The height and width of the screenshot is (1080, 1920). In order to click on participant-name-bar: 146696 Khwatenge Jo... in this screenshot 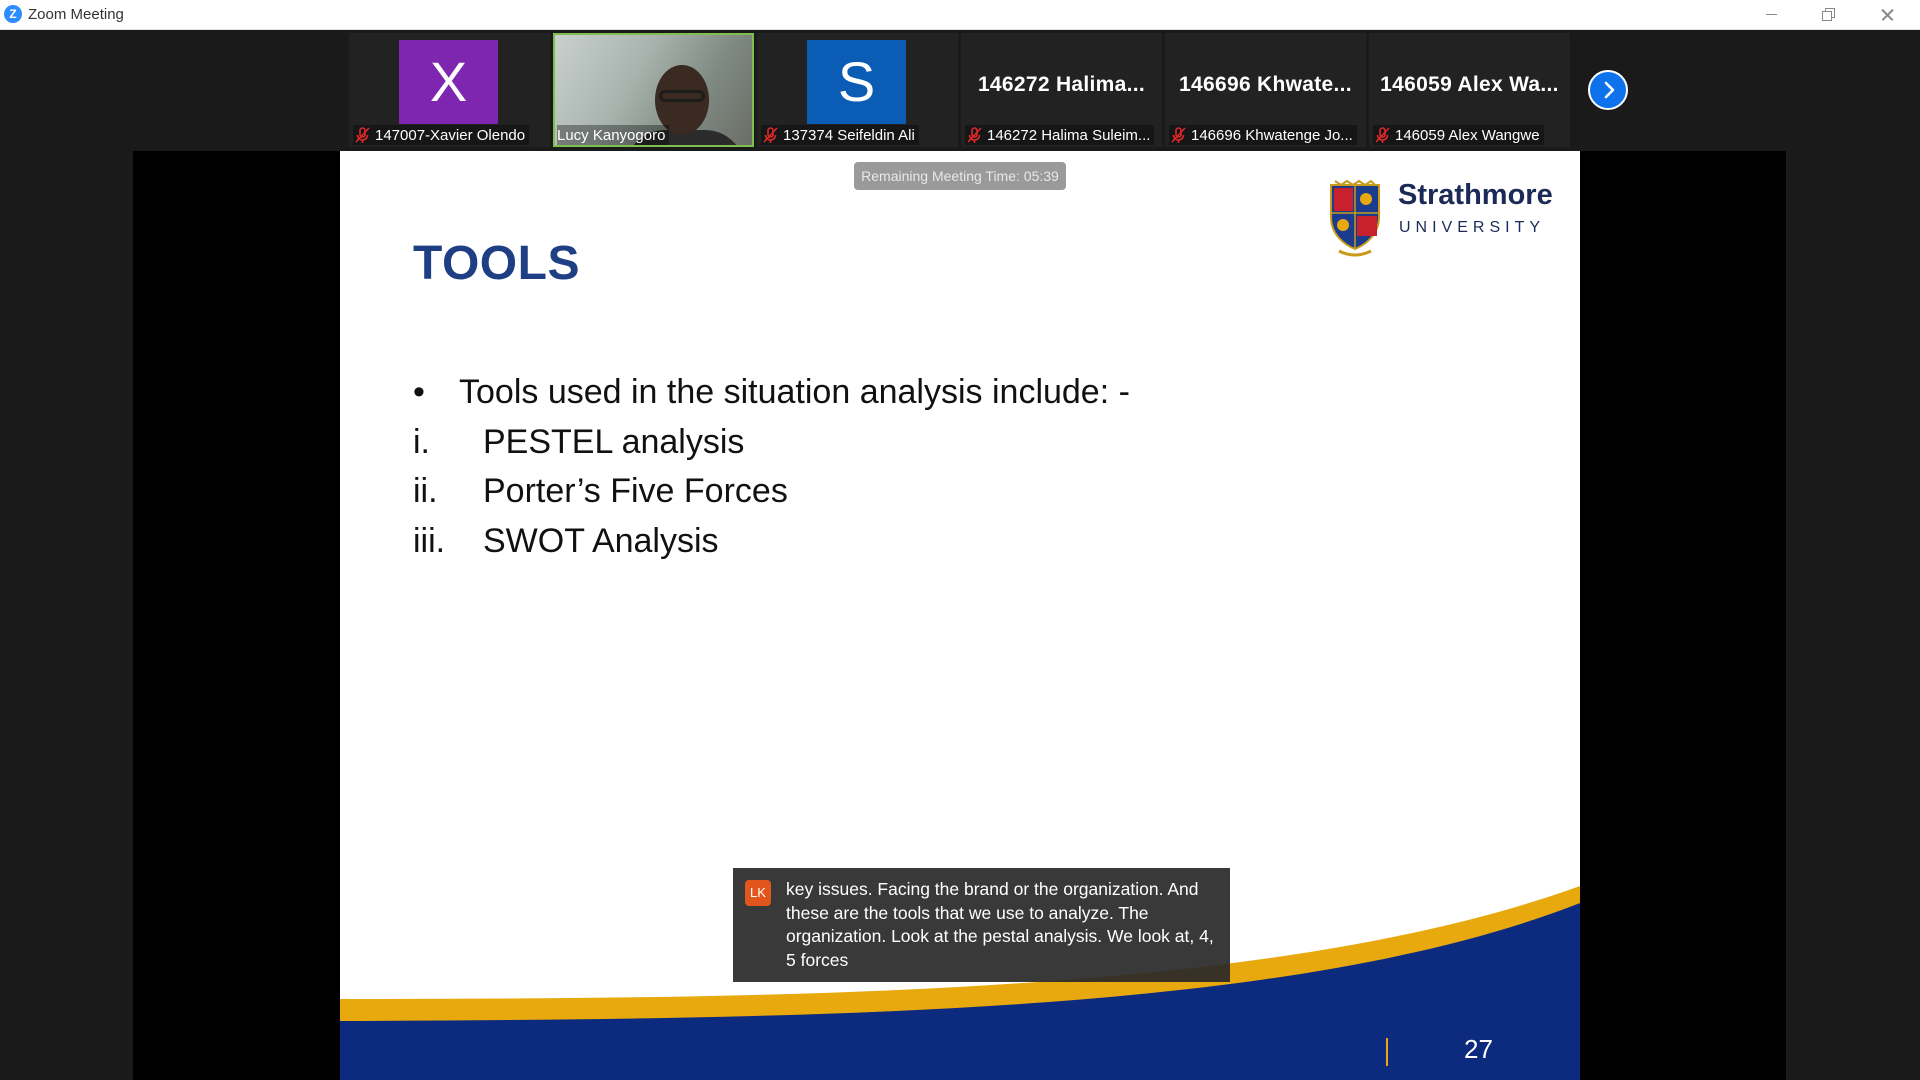, I will do `click(1263, 135)`.